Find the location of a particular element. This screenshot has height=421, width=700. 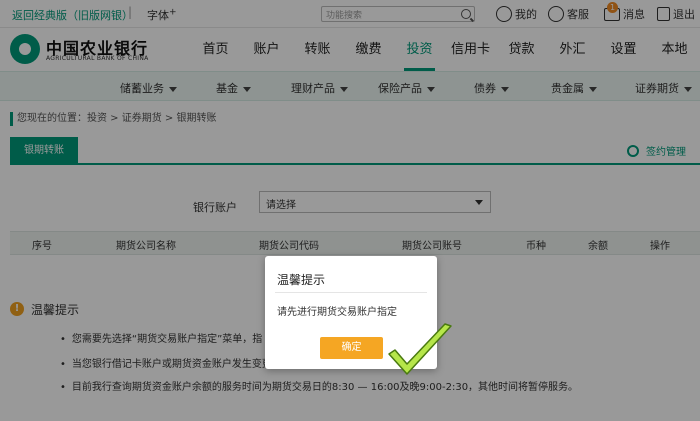

dialog-message: 请先进行期货交易账户指定 is located at coordinates (337, 312).